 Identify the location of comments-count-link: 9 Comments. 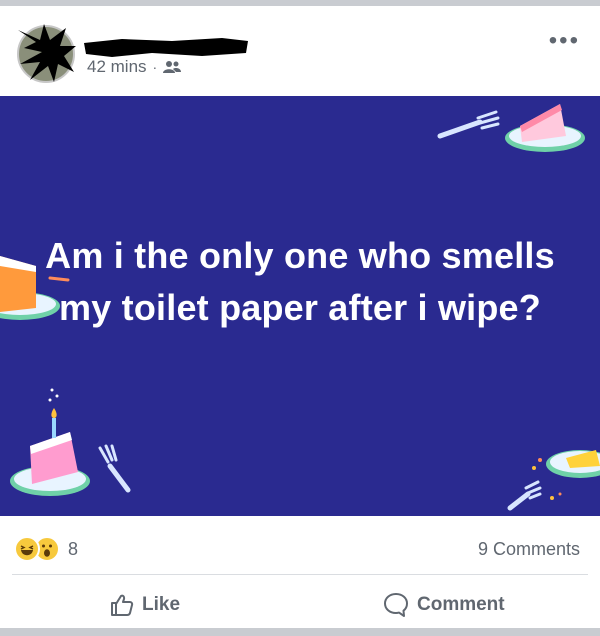
(529, 549).